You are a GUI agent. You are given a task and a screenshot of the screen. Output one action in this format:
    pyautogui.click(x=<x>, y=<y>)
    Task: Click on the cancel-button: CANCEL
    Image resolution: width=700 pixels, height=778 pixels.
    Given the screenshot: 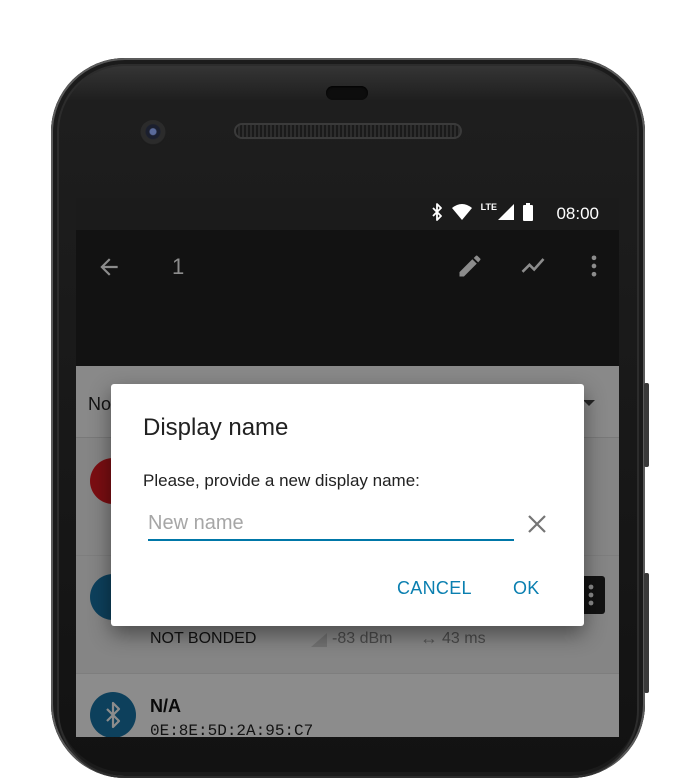 What is the action you would take?
    pyautogui.click(x=434, y=588)
    